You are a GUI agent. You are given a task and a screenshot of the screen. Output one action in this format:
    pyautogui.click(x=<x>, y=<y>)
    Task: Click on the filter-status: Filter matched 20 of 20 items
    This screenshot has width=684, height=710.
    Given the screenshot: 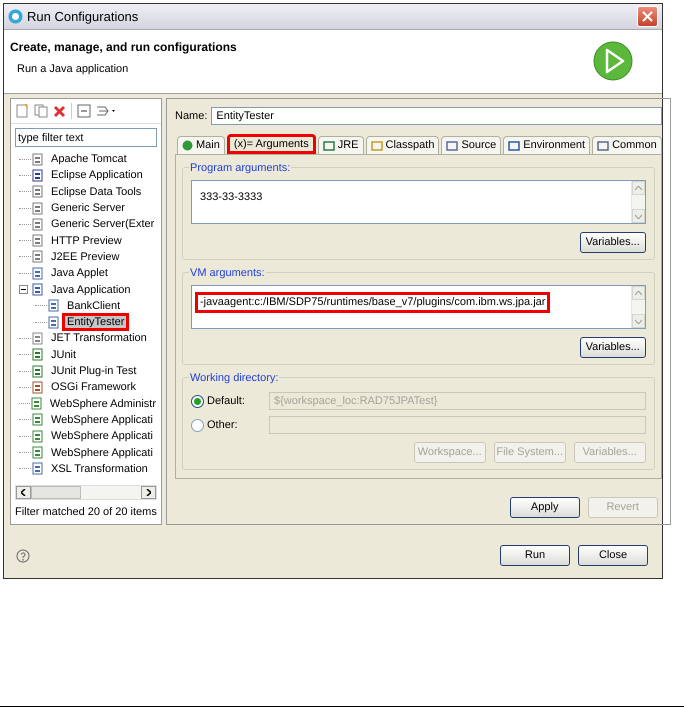 What is the action you would take?
    pyautogui.click(x=86, y=512)
    